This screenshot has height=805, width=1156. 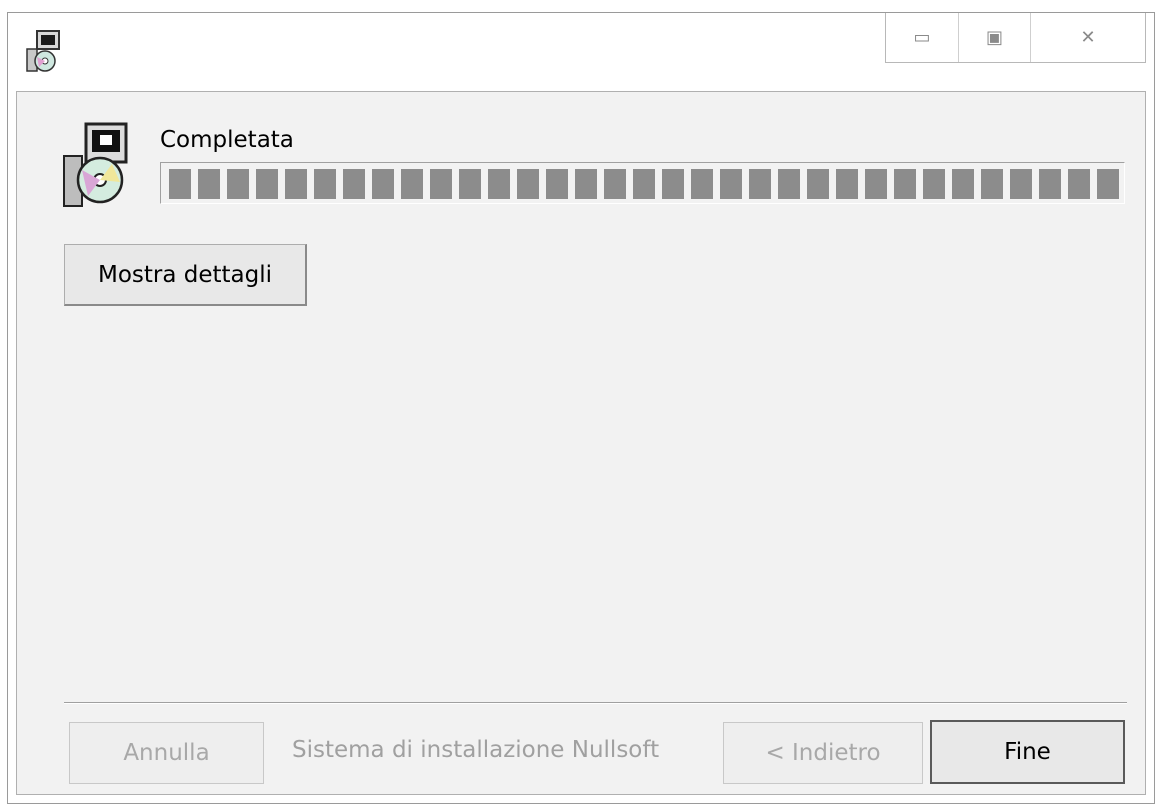 What do you see at coordinates (227, 140) in the screenshot?
I see `status-label: Completata` at bounding box center [227, 140].